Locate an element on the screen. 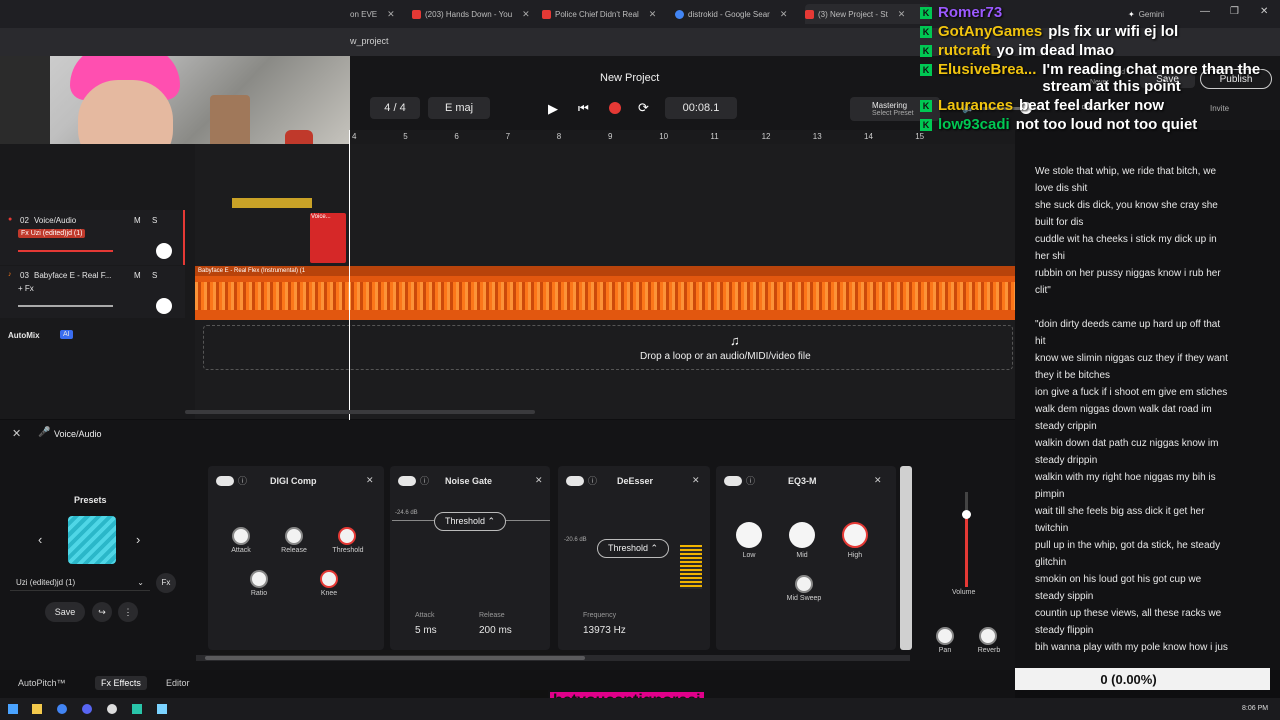 The width and height of the screenshot is (1280, 720). tab-autopitch: AutoPitch™ is located at coordinates (42, 683).